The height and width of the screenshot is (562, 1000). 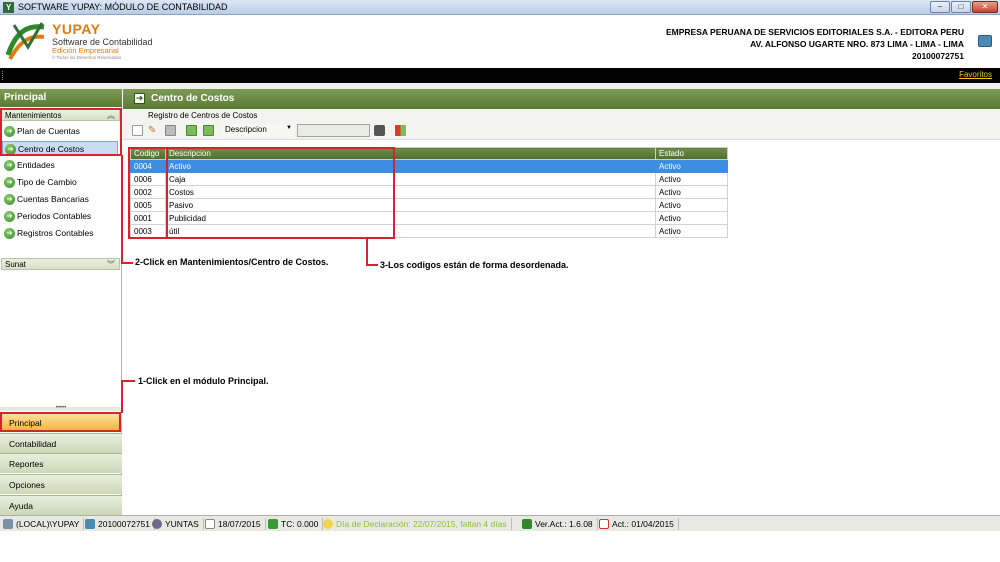 What do you see at coordinates (961, 7) in the screenshot?
I see `maximize-button: □` at bounding box center [961, 7].